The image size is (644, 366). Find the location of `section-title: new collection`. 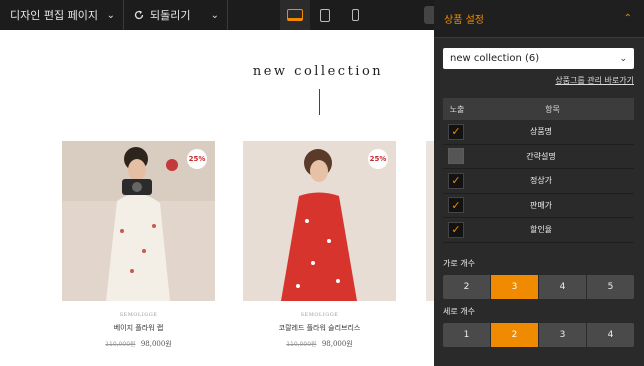

section-title: new collection is located at coordinates (318, 71).